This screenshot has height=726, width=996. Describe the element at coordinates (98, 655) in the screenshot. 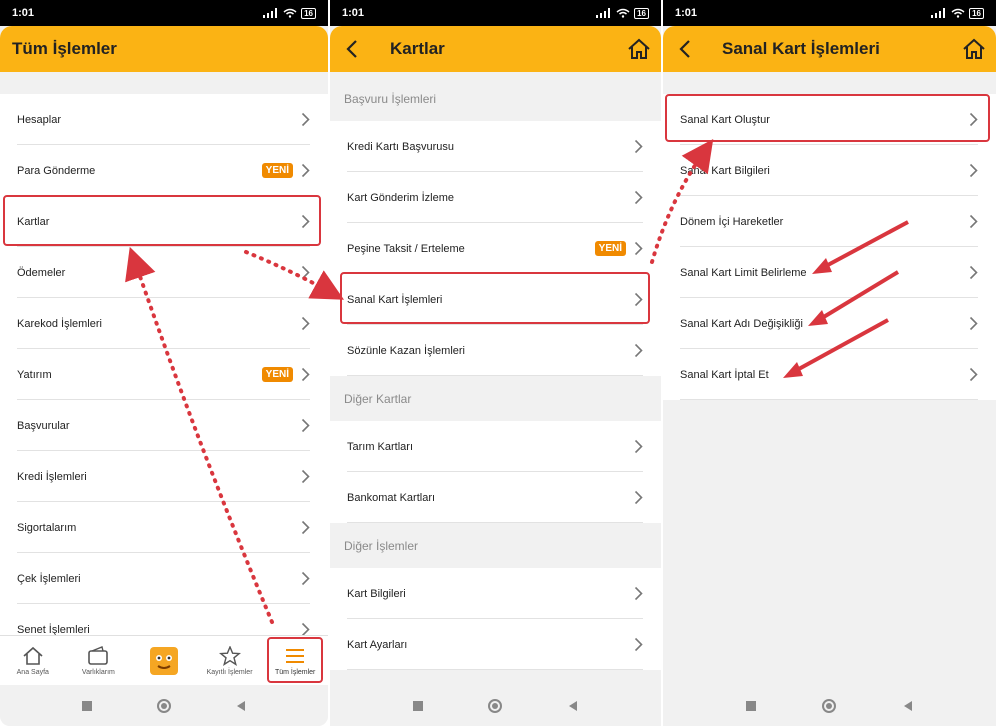

I see `wallet-icon` at that location.